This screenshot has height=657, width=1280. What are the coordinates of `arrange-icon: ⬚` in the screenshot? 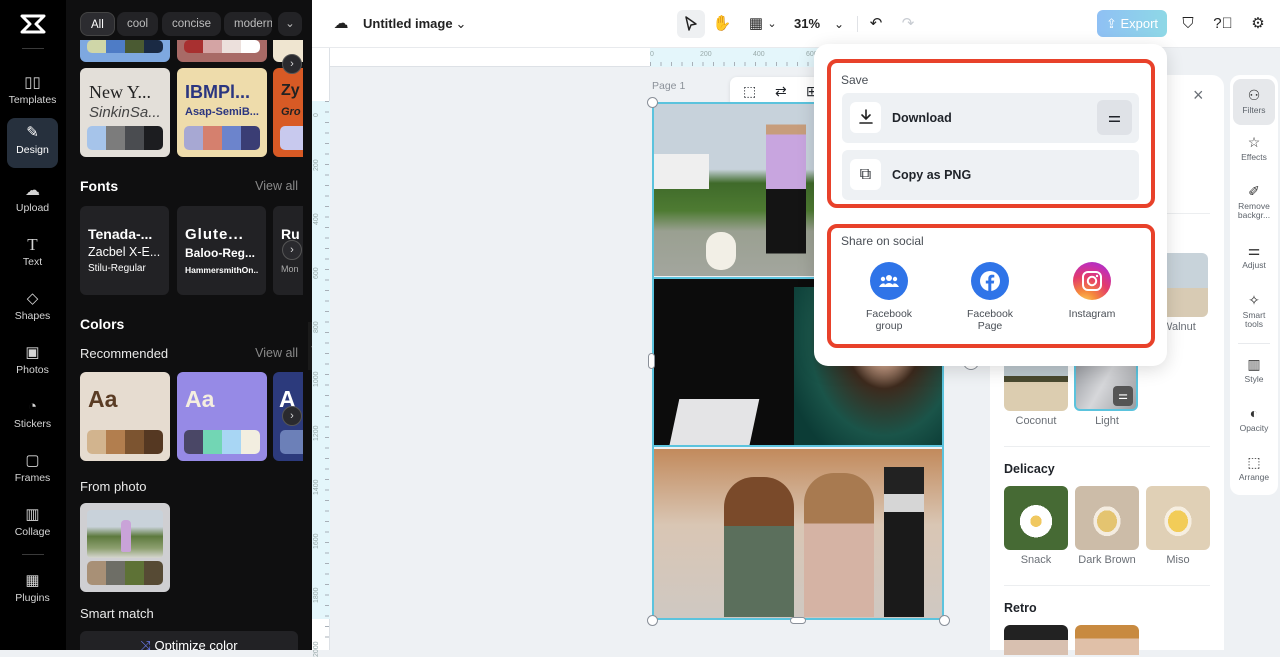 It's located at (1254, 462).